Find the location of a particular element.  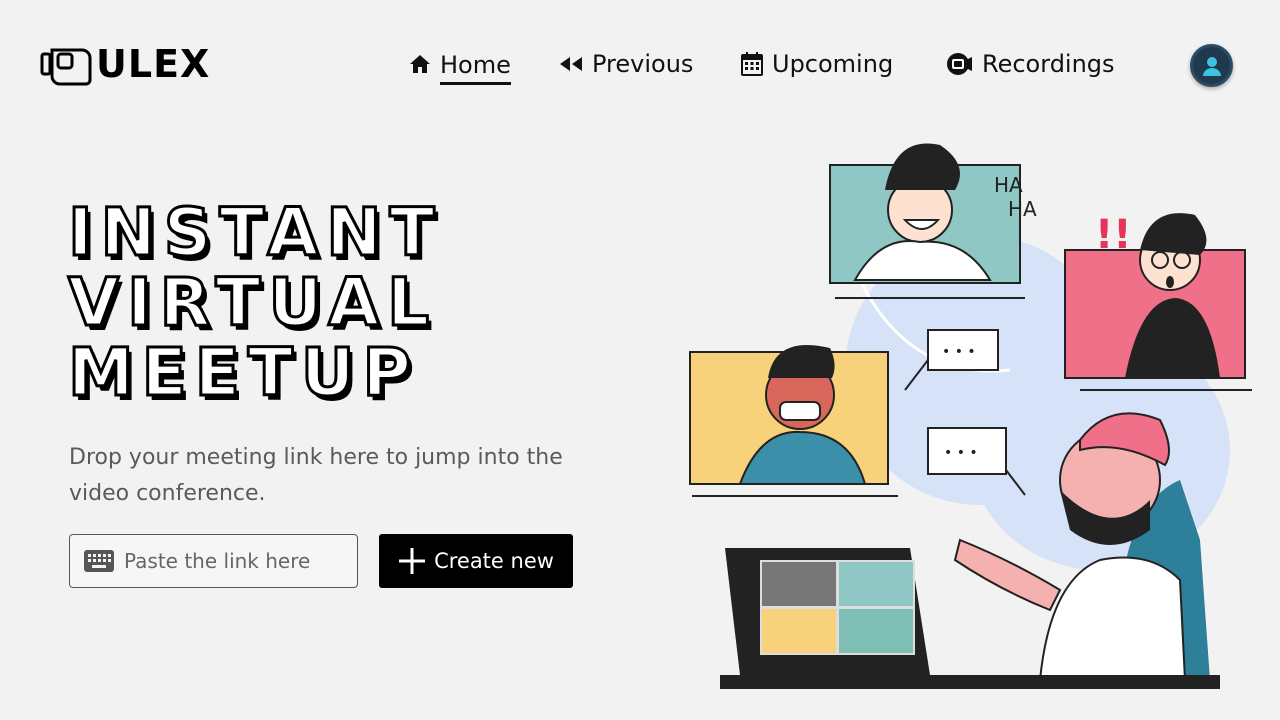

nav-item-previous: Previous is located at coordinates (625, 64).